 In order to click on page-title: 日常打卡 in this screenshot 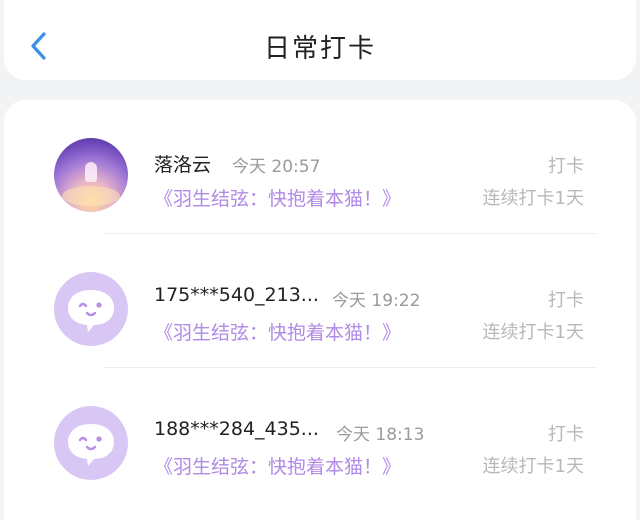, I will do `click(319, 49)`.